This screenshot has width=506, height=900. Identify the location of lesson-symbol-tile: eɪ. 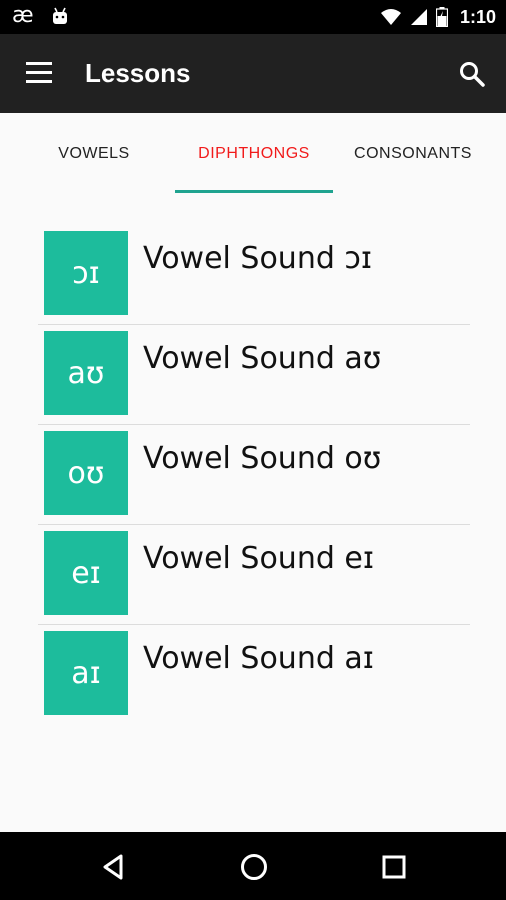
(86, 573).